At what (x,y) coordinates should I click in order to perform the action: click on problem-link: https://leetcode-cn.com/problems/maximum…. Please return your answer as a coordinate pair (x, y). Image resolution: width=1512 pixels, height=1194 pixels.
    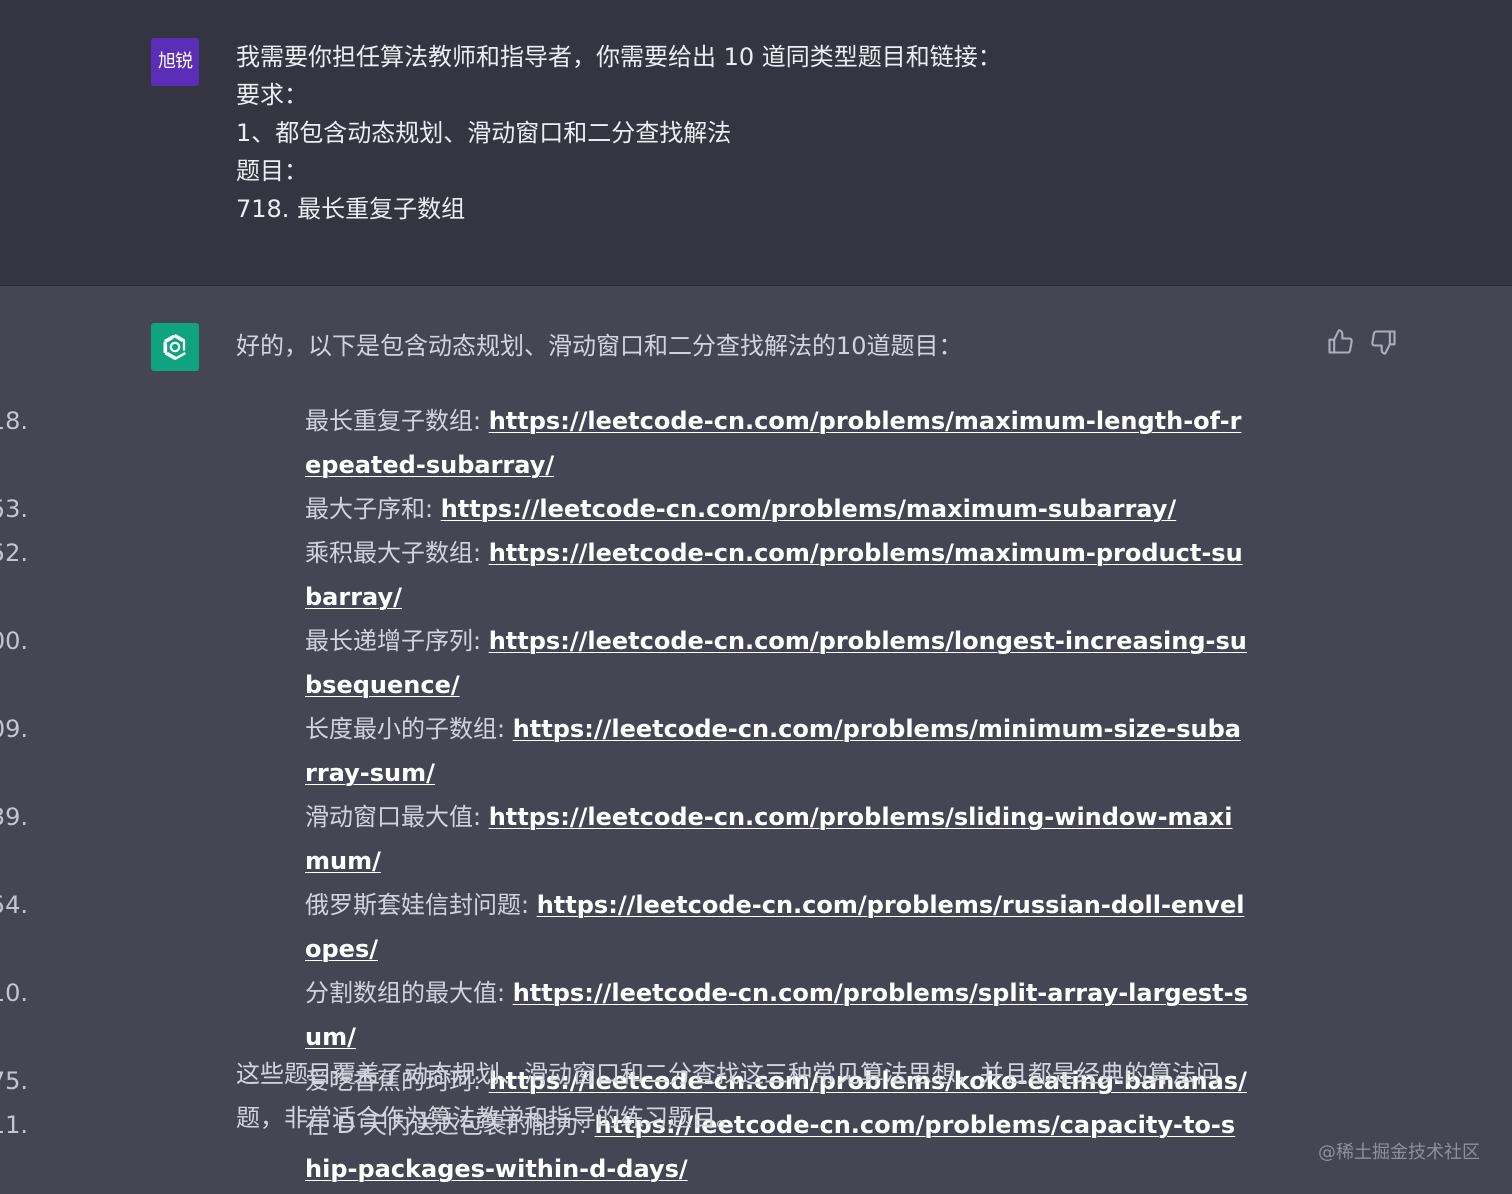
    Looking at the image, I should click on (808, 509).